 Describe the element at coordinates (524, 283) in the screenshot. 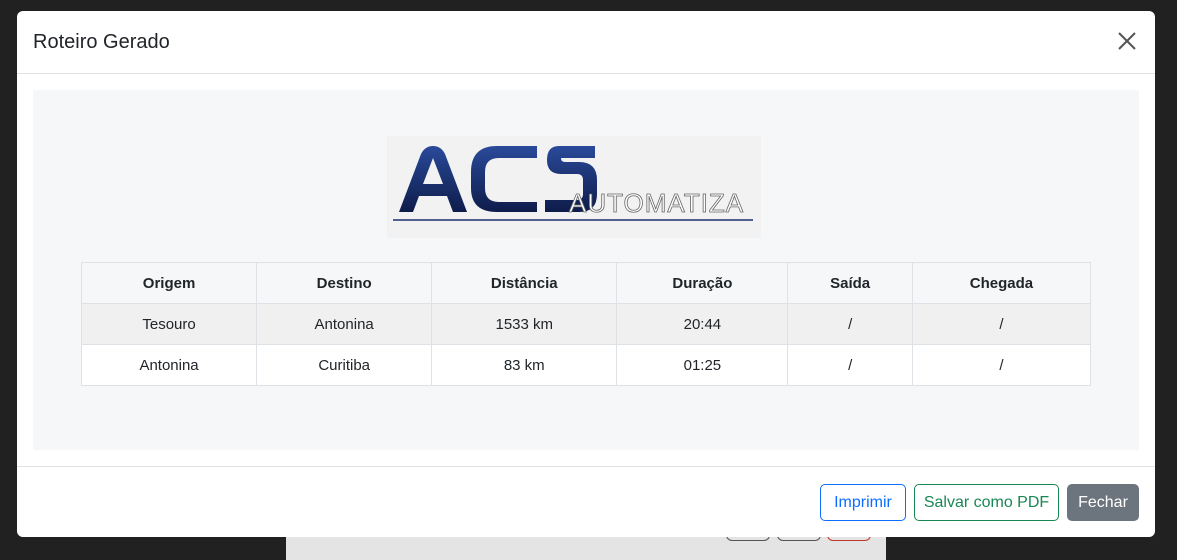

I see `header-distancia: Distância` at that location.